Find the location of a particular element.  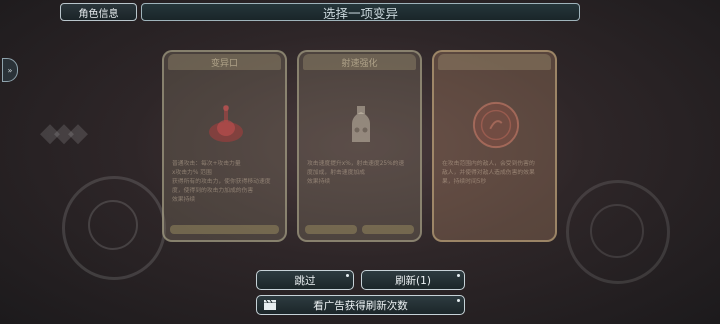

video-clapper-icon is located at coordinates (270, 305).